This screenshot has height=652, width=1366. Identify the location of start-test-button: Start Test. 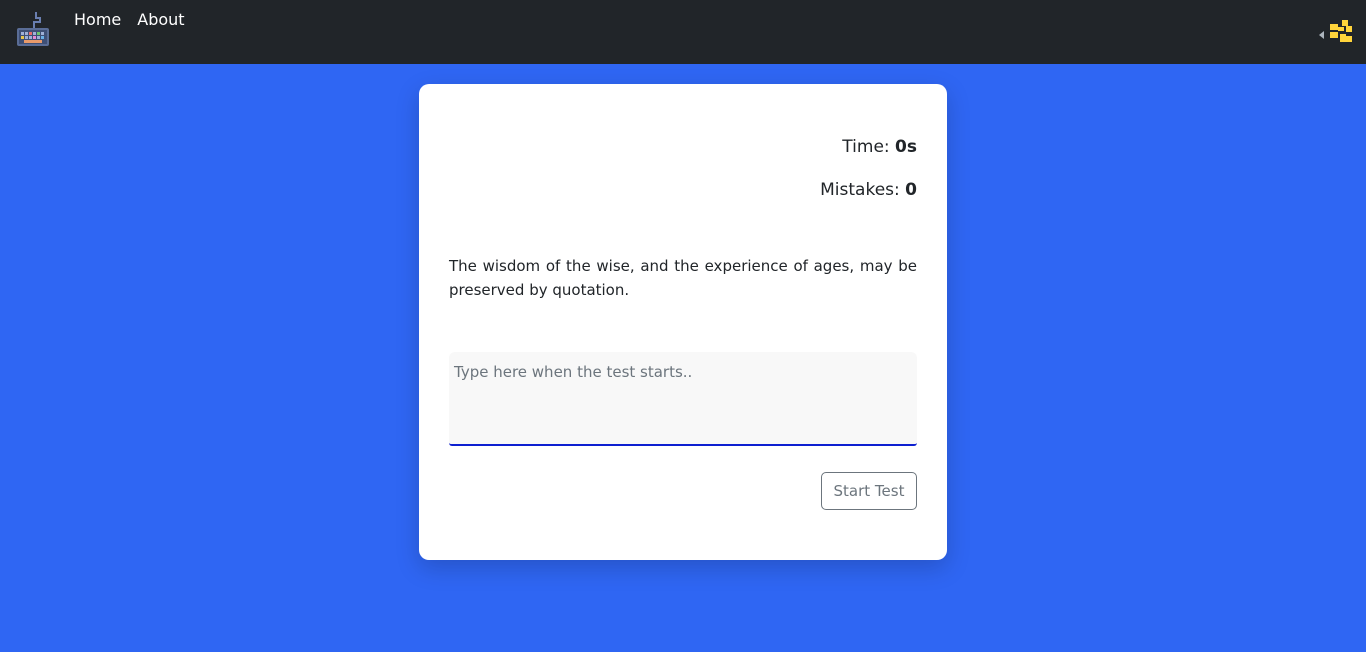
(869, 491).